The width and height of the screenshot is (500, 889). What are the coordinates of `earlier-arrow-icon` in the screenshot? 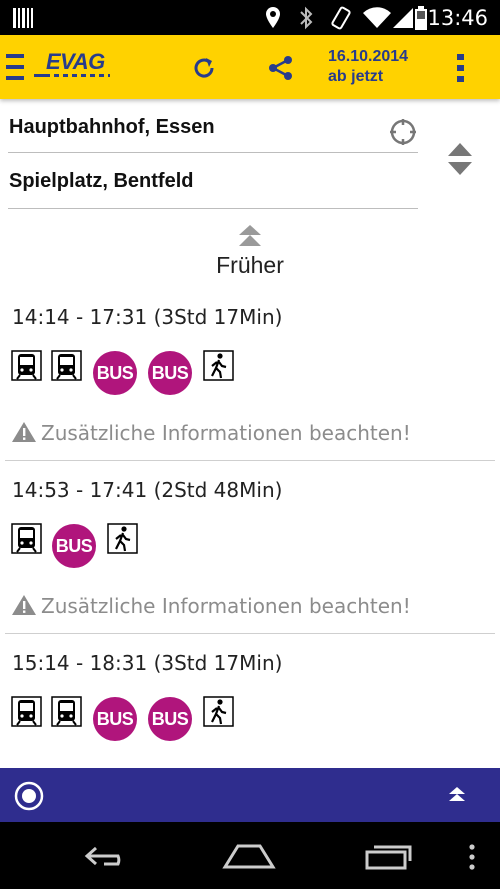 It's located at (250, 235).